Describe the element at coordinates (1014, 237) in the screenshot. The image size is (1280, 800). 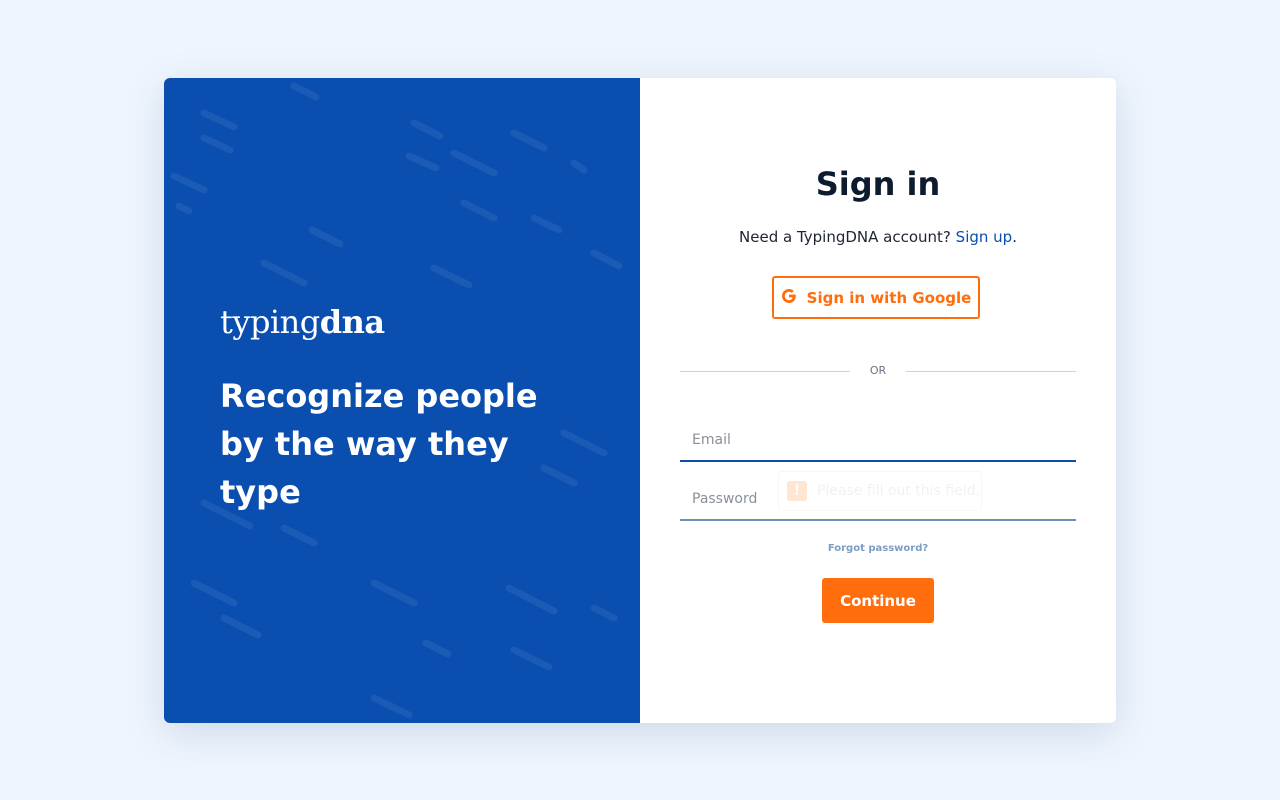
I see `signup-suffix: .` at that location.